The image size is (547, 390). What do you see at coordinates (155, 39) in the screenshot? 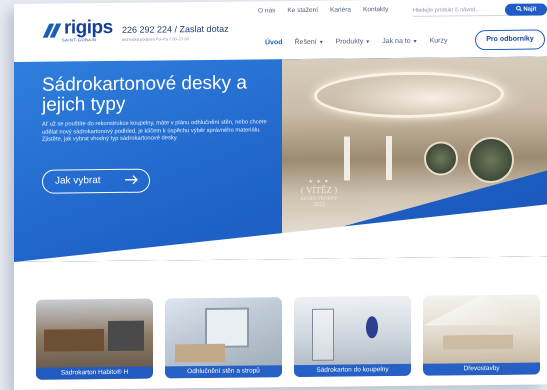
I see `support-hours: technická podpora Po–Pa 7:00–17:00` at bounding box center [155, 39].